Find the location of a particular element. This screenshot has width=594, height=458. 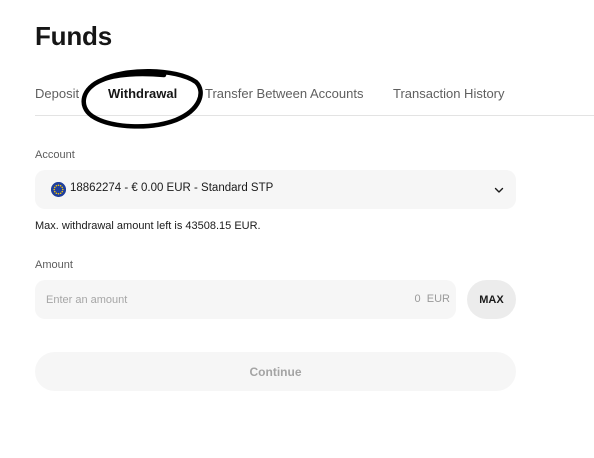

tab-deposit: Deposit is located at coordinates (57, 93).